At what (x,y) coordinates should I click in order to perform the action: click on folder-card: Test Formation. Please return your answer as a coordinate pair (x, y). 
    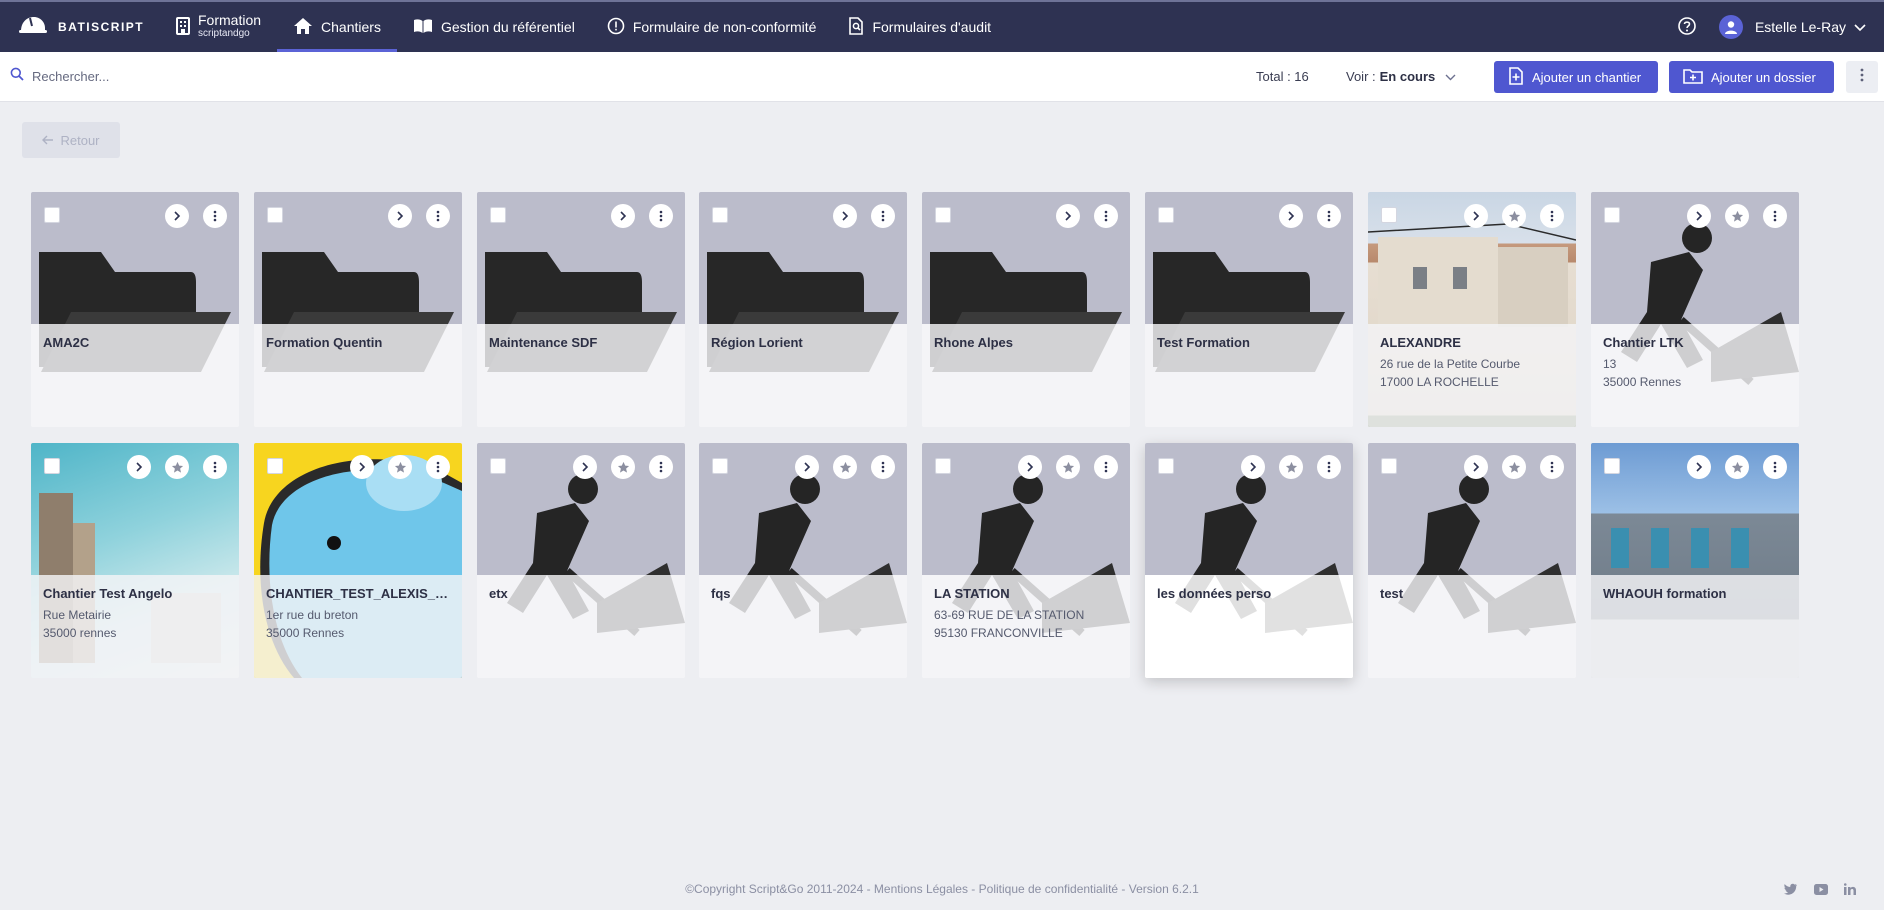
    Looking at the image, I should click on (1249, 309).